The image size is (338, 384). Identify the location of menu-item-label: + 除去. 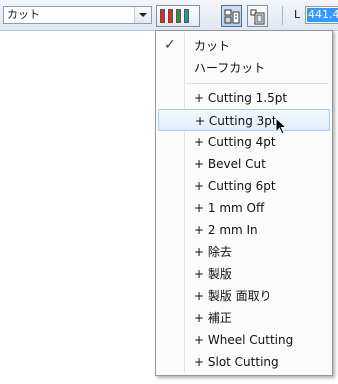
(213, 252).